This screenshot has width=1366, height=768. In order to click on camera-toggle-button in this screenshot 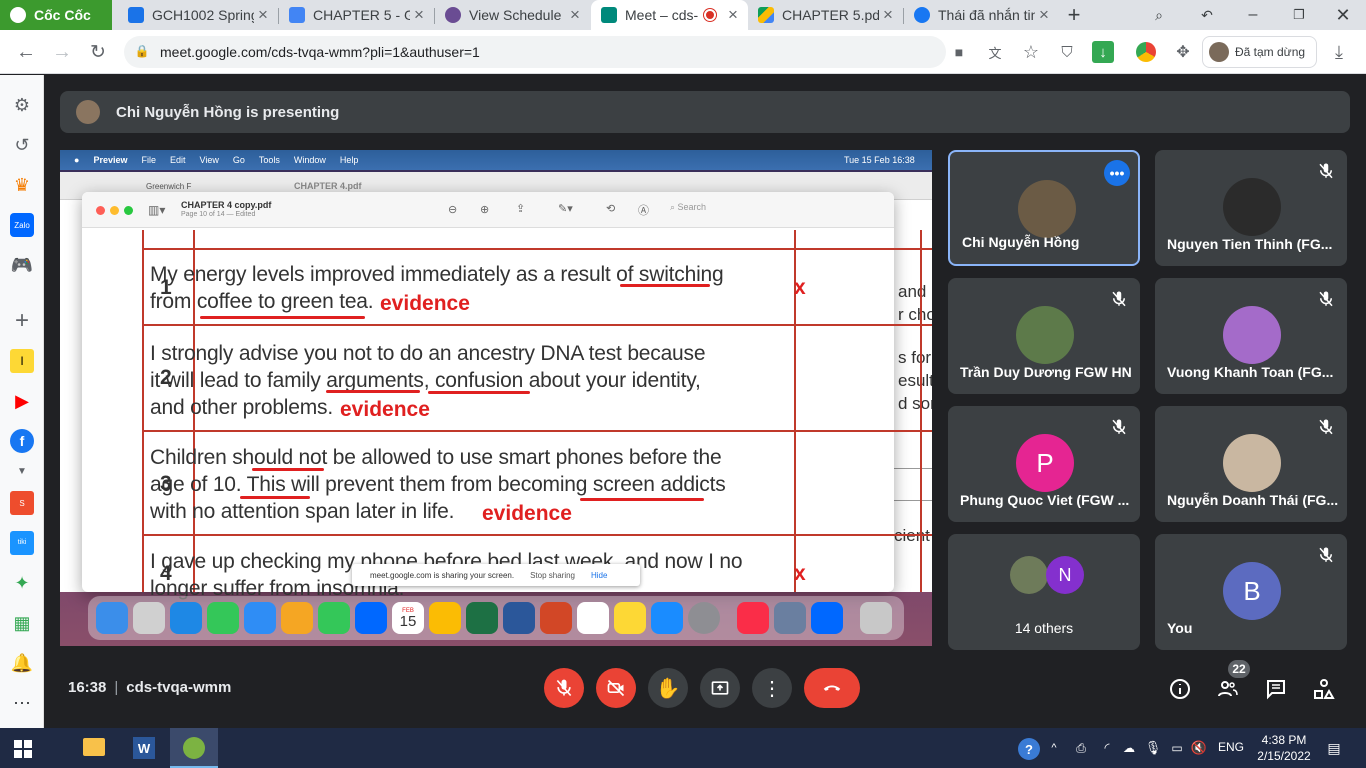, I will do `click(616, 688)`.